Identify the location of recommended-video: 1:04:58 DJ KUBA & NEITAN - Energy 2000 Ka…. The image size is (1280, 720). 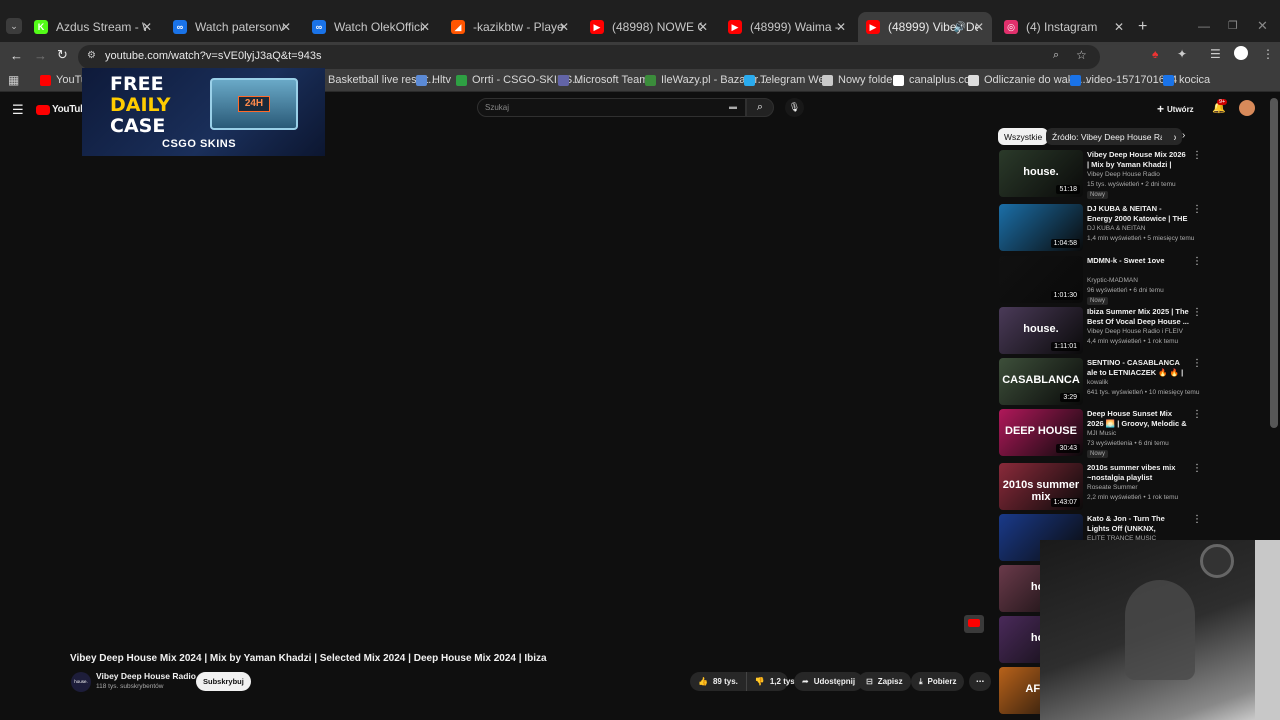
(1100, 229).